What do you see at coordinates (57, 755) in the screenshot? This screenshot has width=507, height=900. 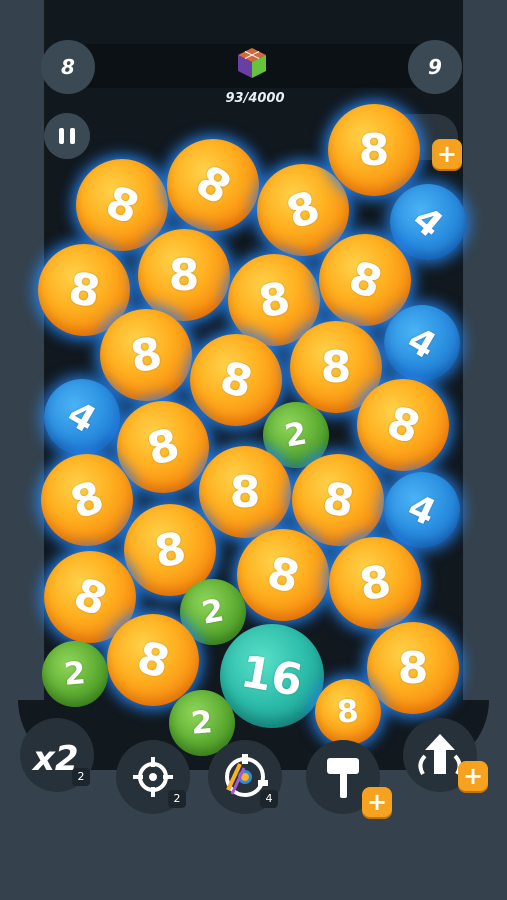 I see `double-tool-button: x2 2` at bounding box center [57, 755].